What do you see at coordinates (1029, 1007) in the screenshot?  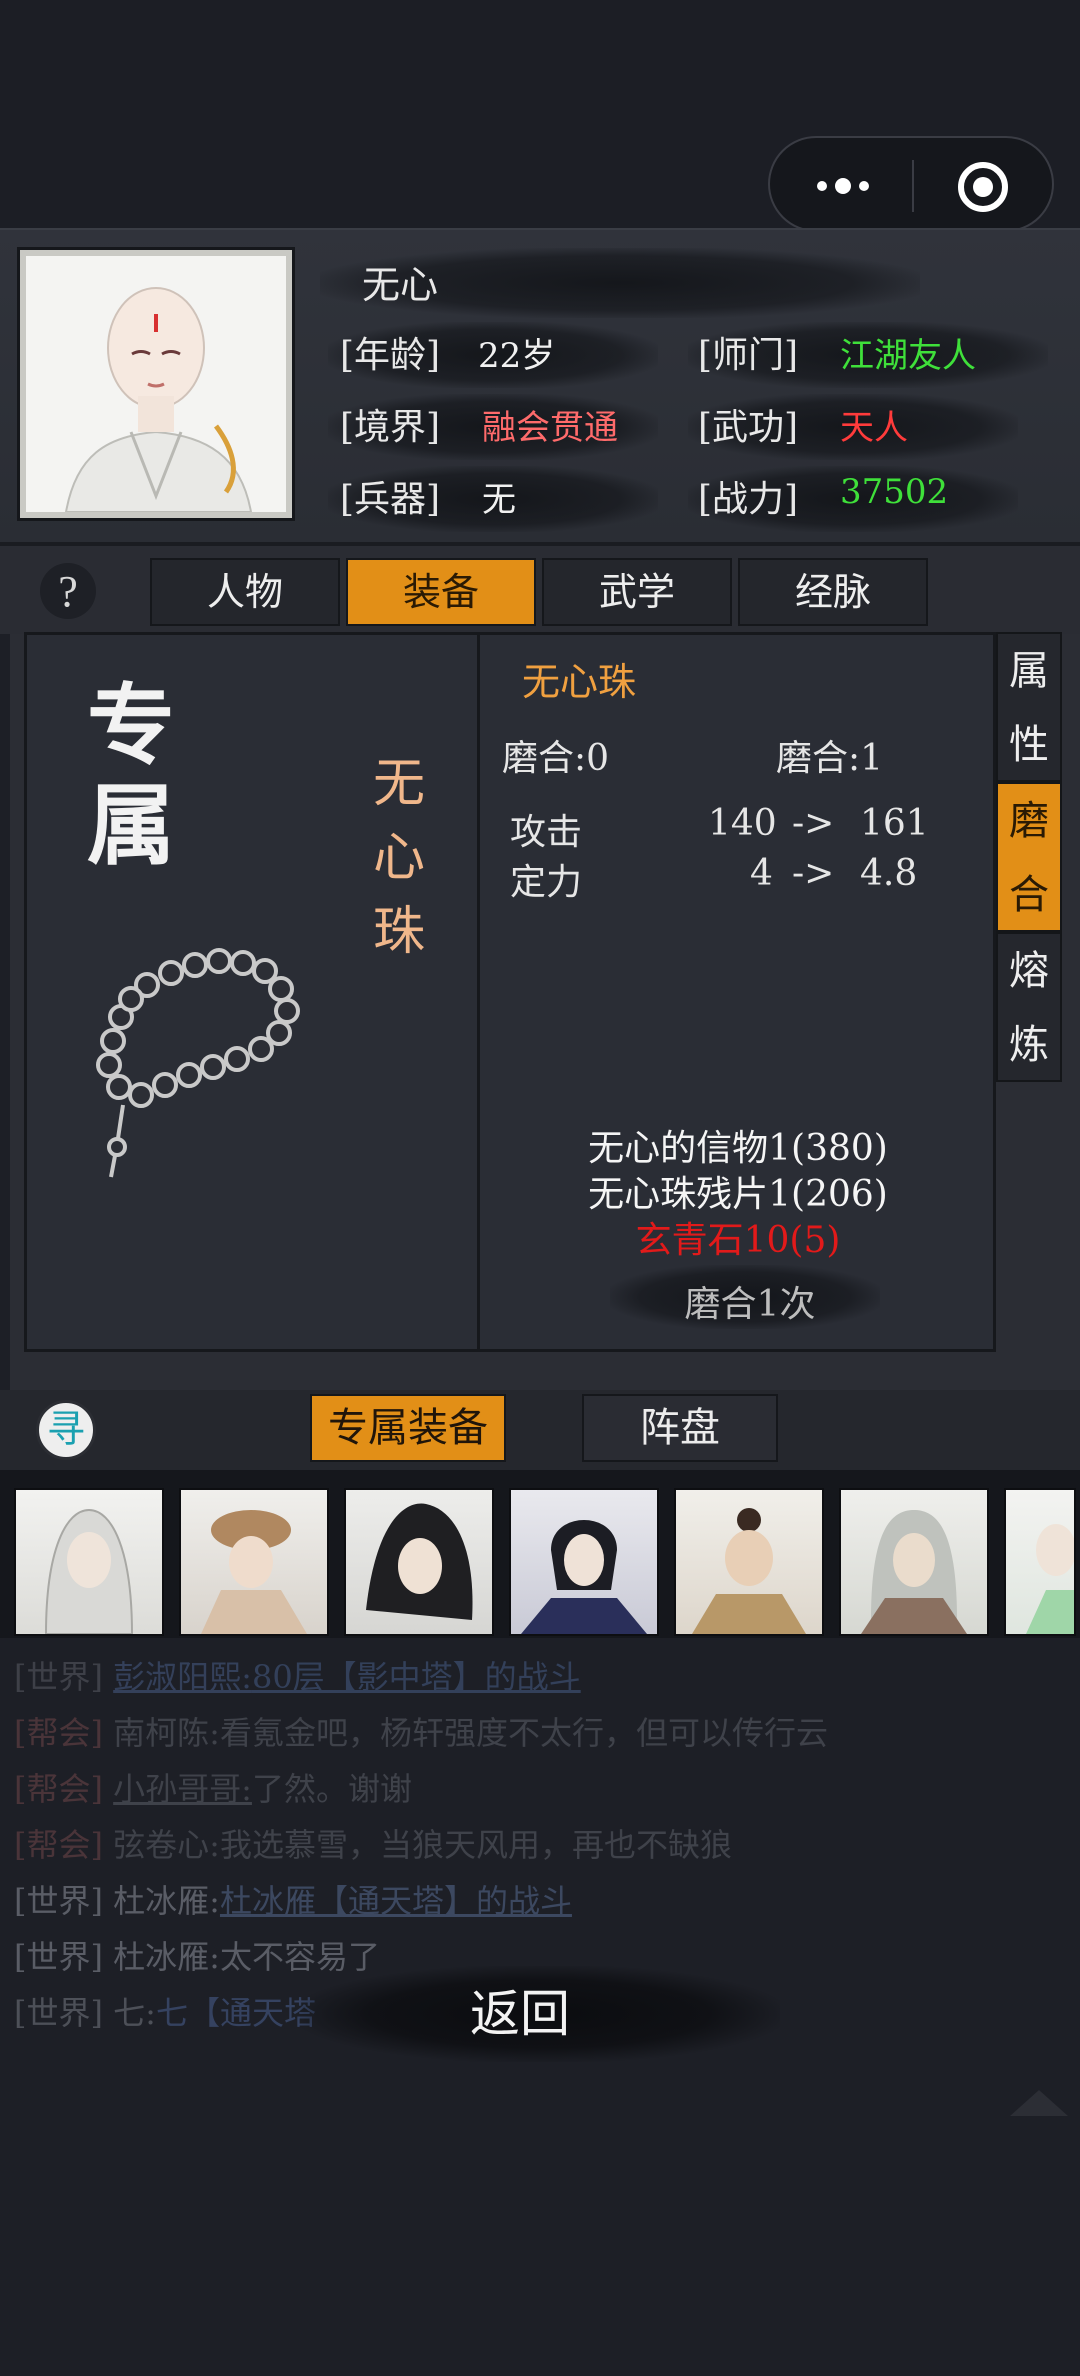 I see `sidetab-smelt: 熔 炼` at bounding box center [1029, 1007].